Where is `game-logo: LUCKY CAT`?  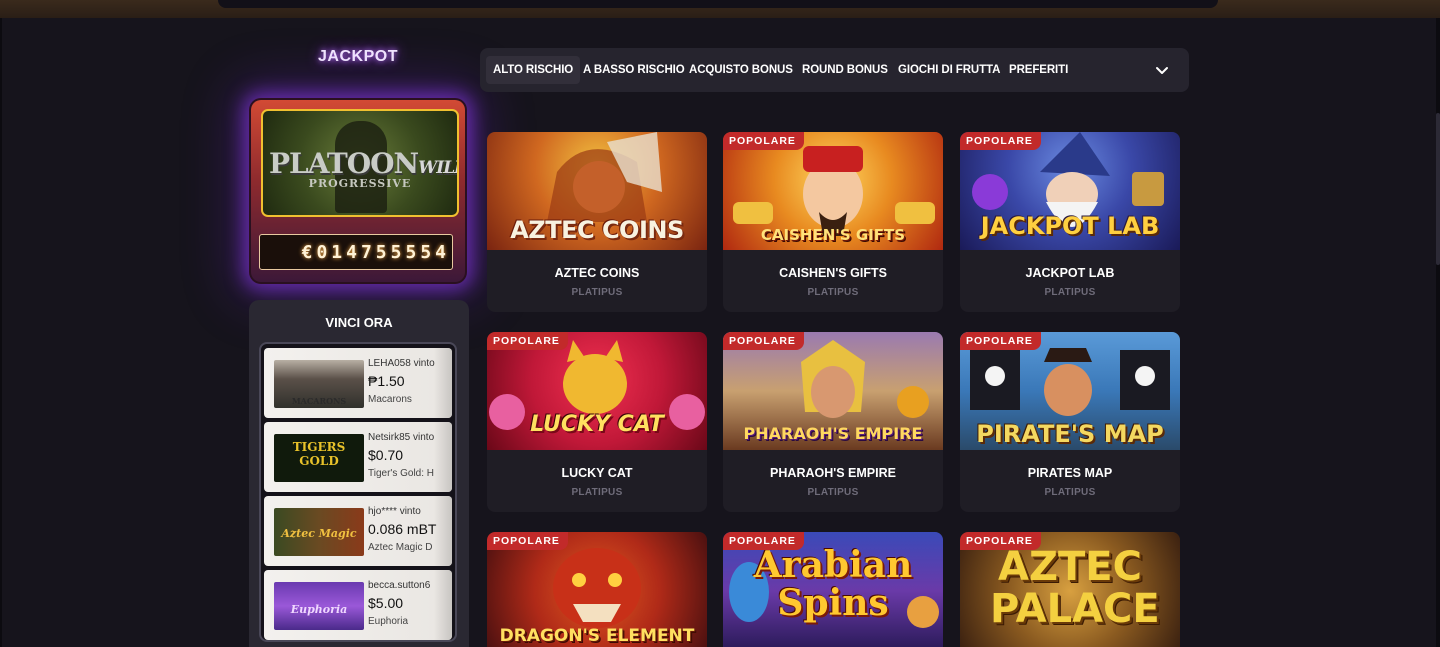 game-logo: LUCKY CAT is located at coordinates (597, 424).